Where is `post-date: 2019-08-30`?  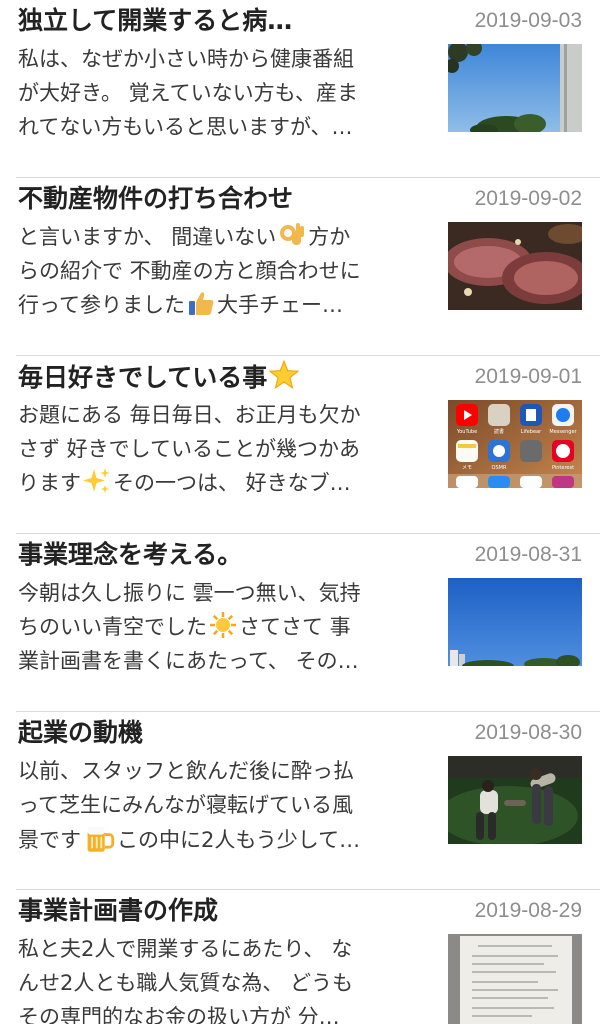
post-date: 2019-08-30 is located at coordinates (528, 732).